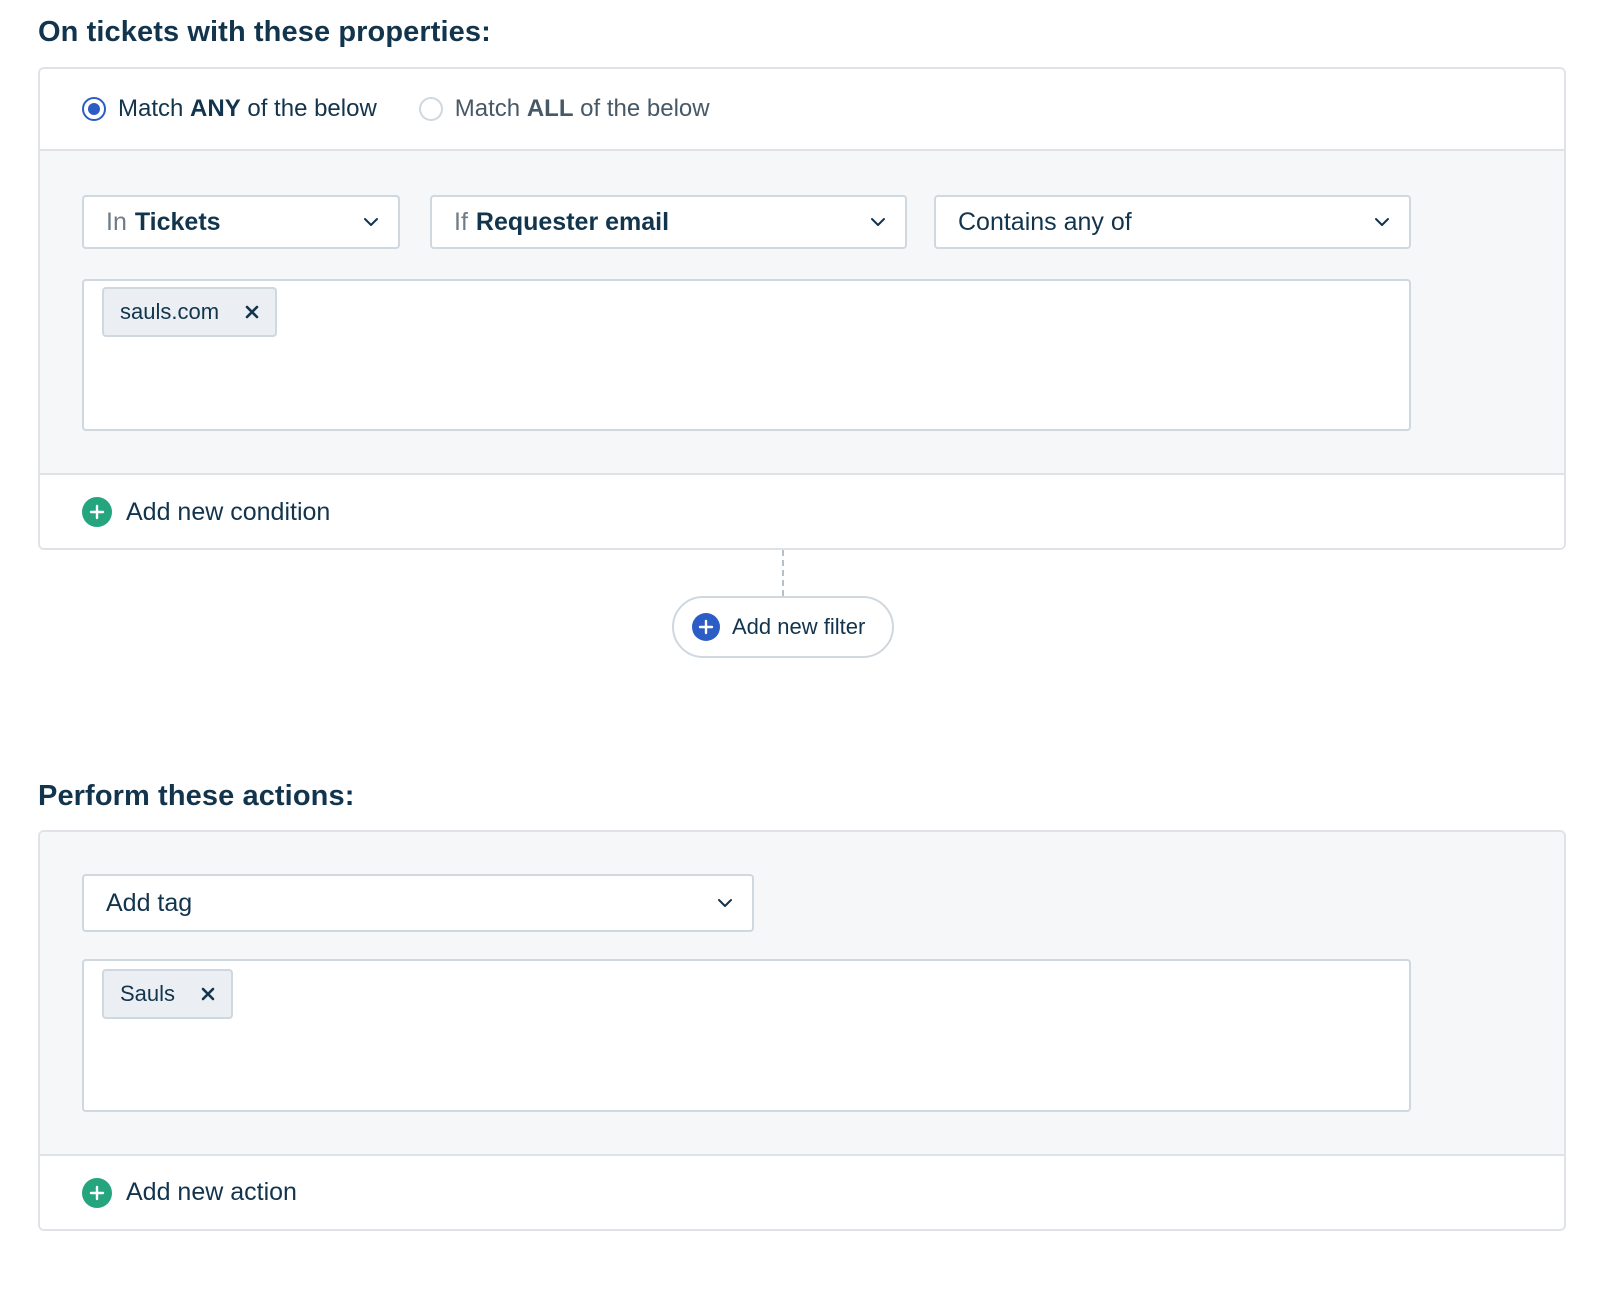 Image resolution: width=1598 pixels, height=1290 pixels. I want to click on add-filter-button: Add new filter, so click(783, 627).